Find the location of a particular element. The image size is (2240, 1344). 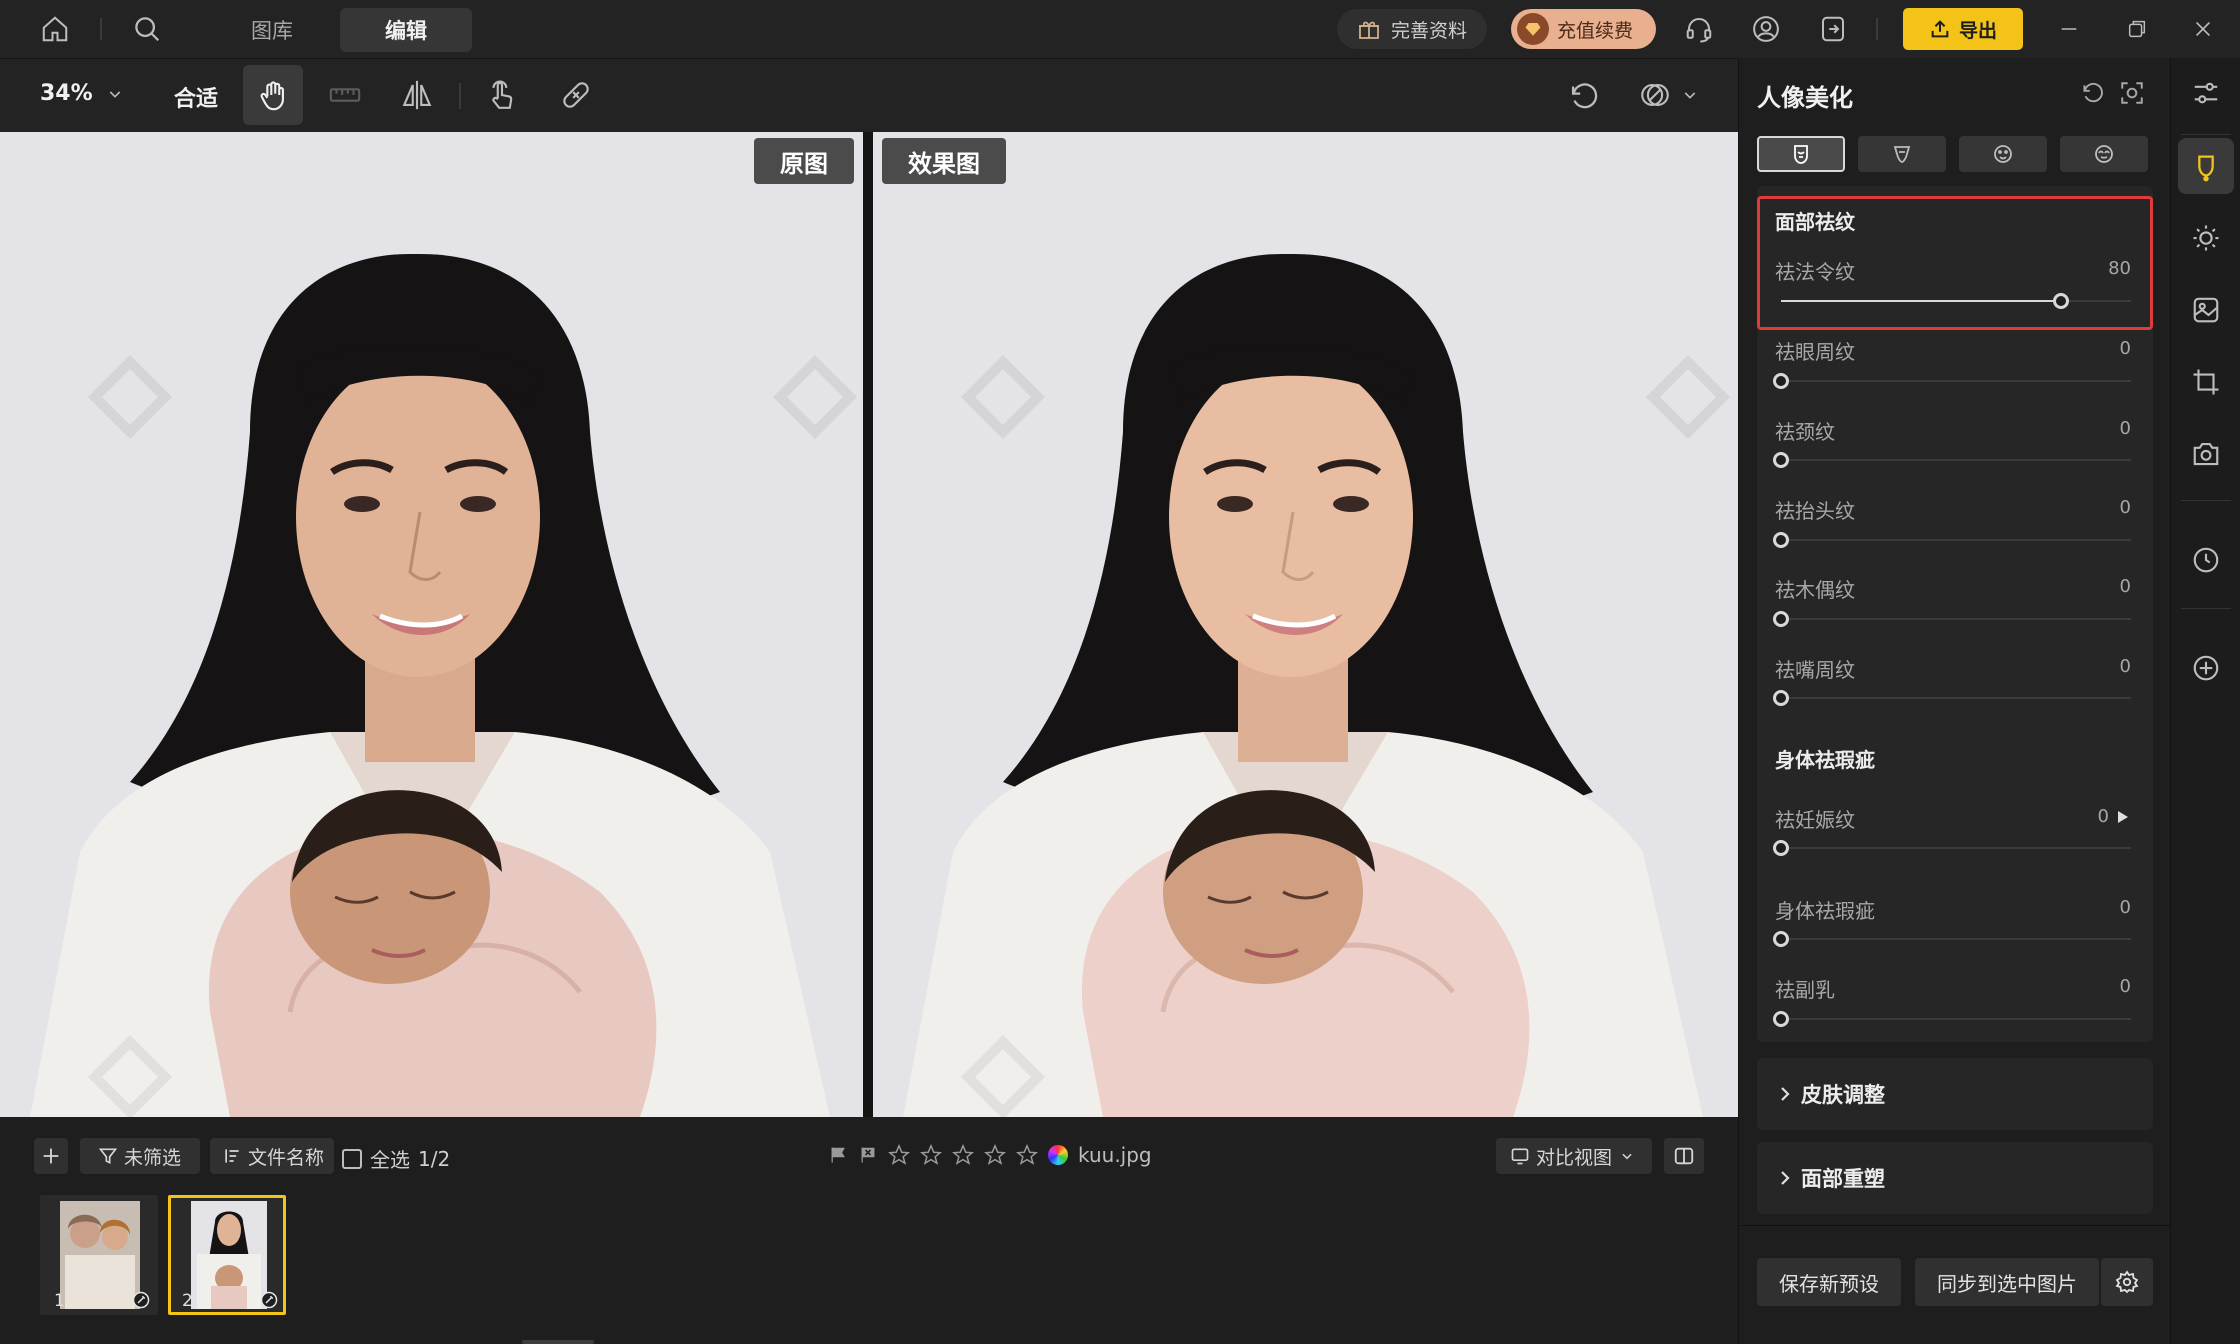

recharge-button: 充值续费 is located at coordinates (1583, 29).